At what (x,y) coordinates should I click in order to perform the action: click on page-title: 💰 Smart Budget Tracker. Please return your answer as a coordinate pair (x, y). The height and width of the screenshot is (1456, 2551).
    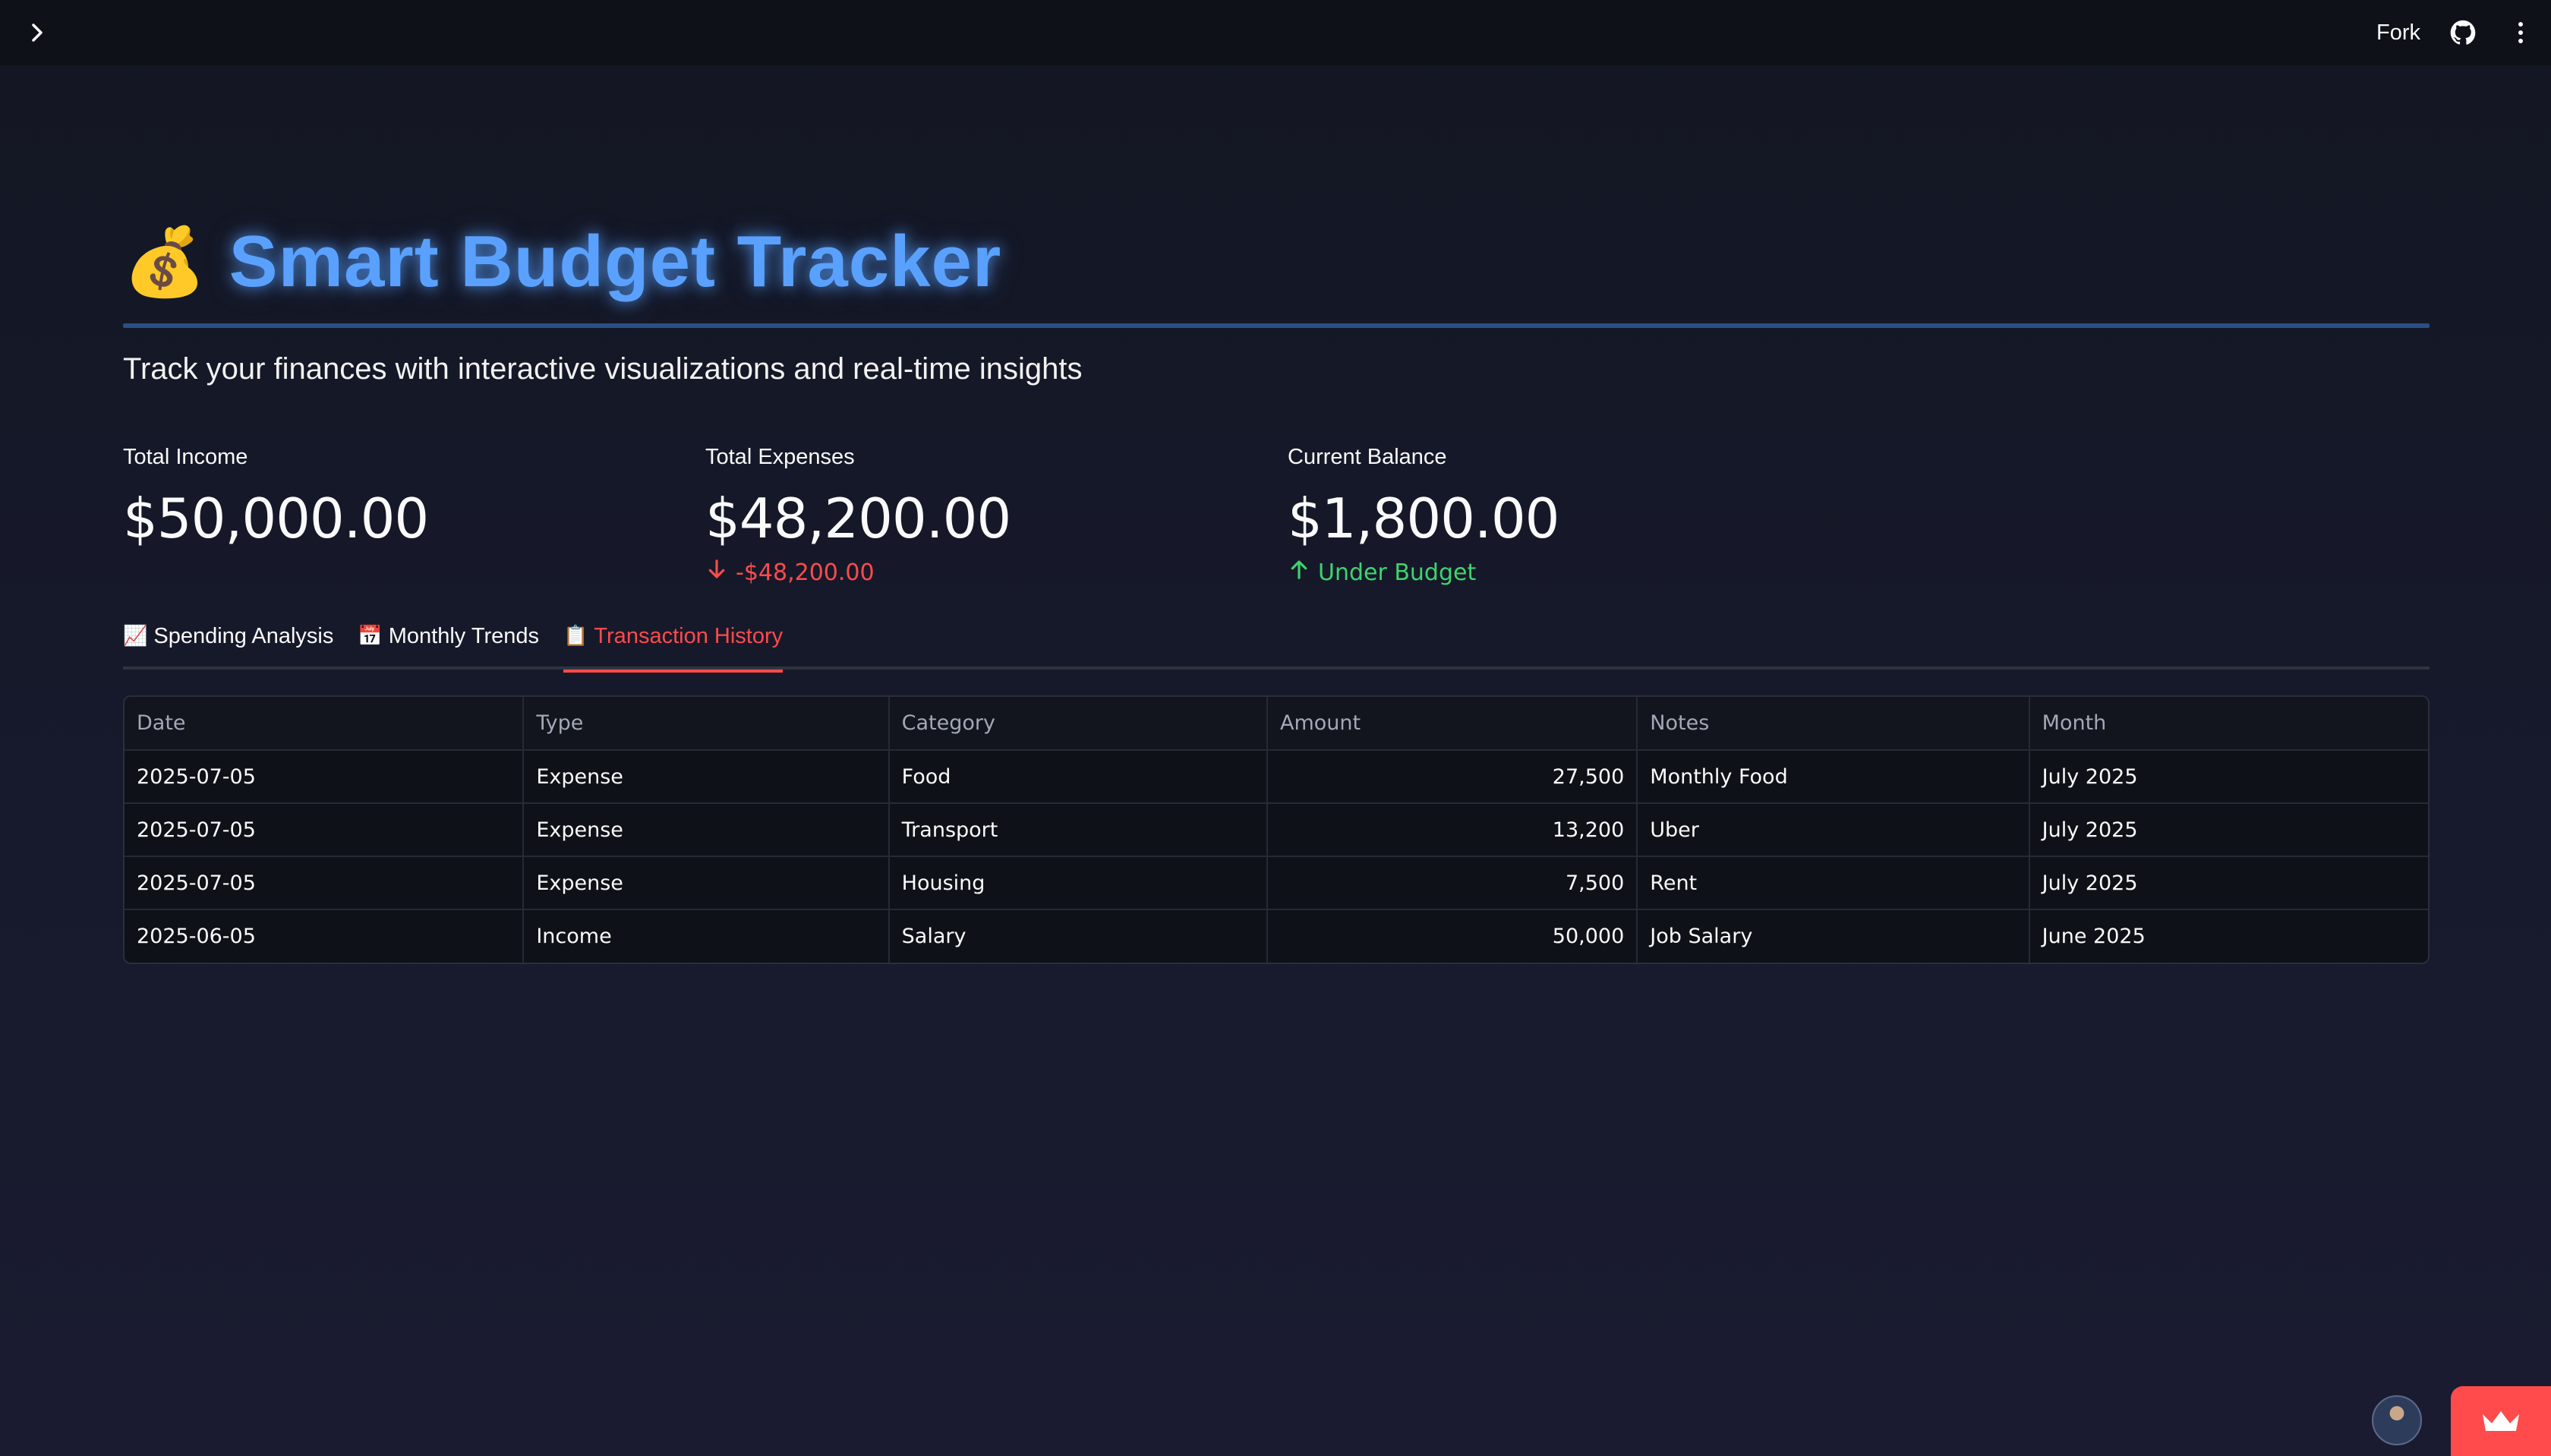
    Looking at the image, I should click on (562, 262).